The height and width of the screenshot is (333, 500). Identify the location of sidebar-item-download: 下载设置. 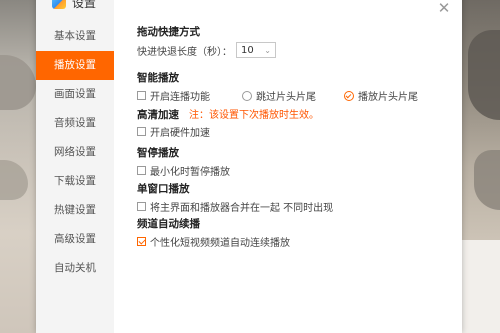
(75, 181).